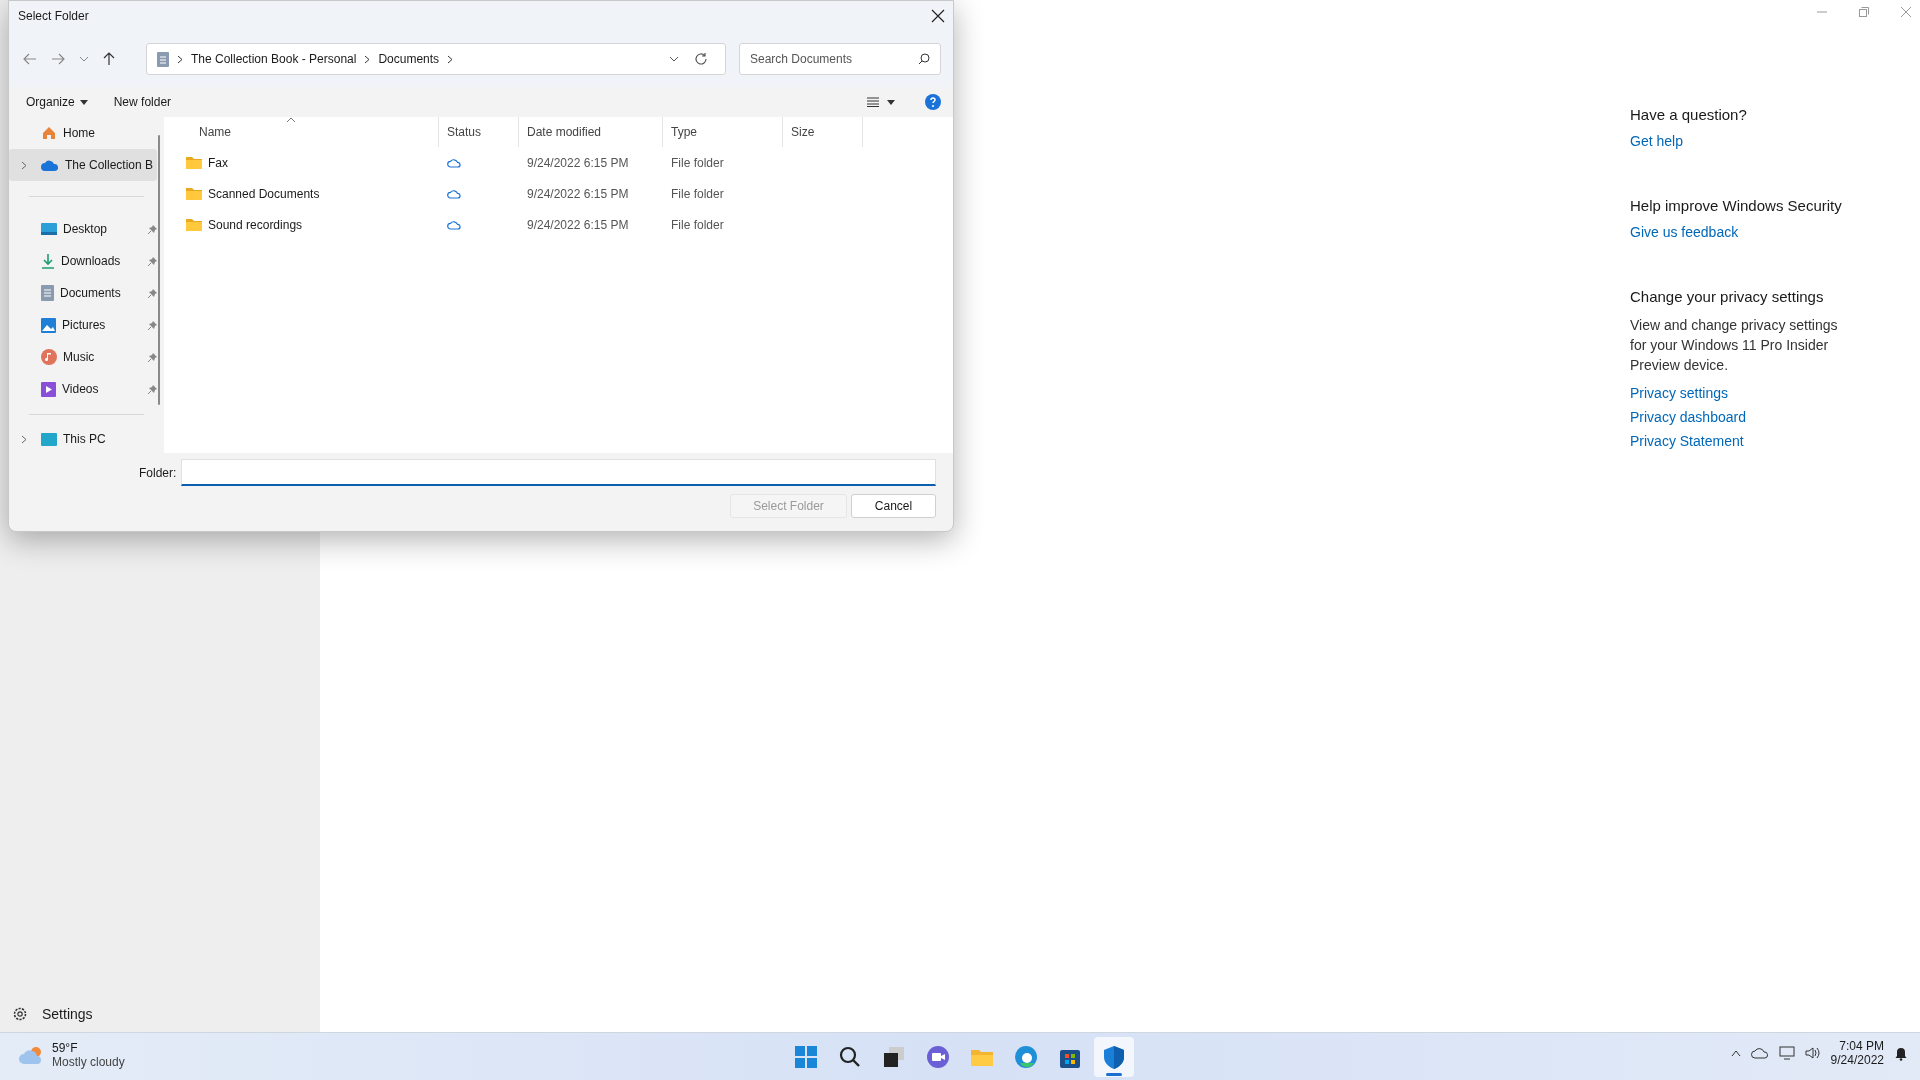  I want to click on settings-link: Settings, so click(67, 1014).